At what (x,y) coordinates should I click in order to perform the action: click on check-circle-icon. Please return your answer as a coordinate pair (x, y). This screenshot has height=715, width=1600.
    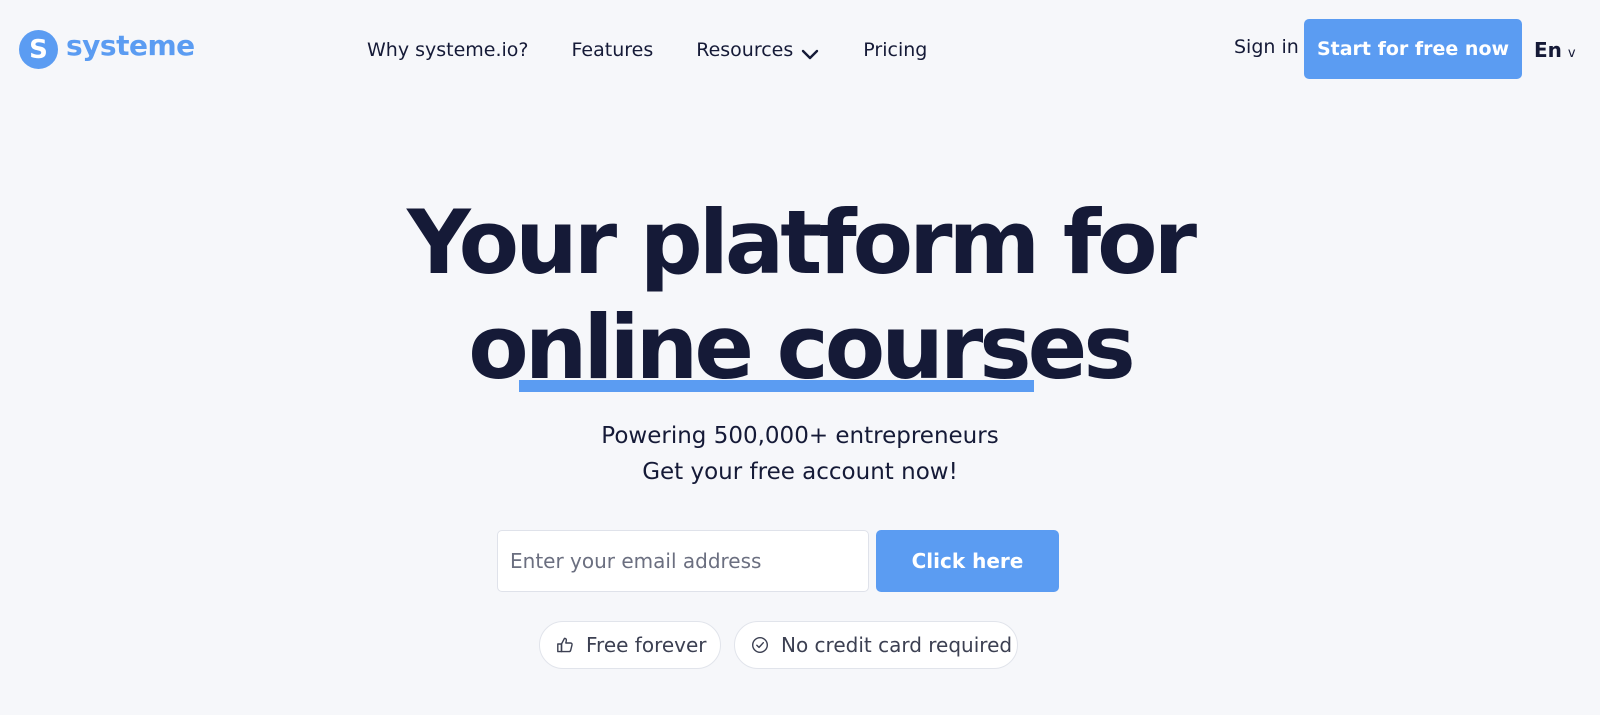
    Looking at the image, I should click on (760, 645).